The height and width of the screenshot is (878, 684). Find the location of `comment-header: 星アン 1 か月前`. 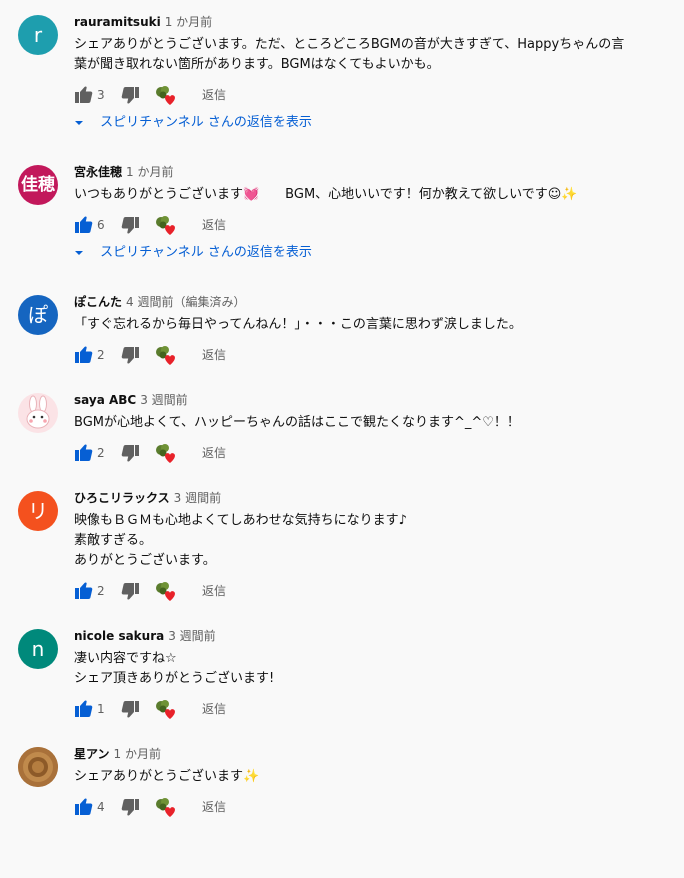

comment-header: 星アン 1 か月前 is located at coordinates (374, 754).